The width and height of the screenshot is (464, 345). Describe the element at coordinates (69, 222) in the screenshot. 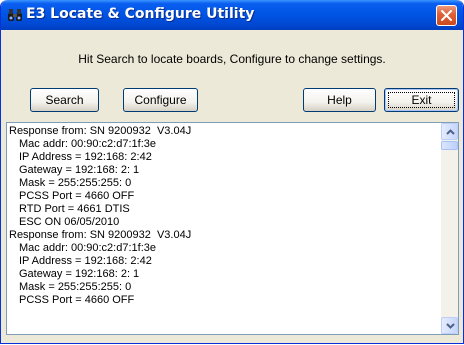

I see `output-line: ESC ON 06/05/2010` at that location.